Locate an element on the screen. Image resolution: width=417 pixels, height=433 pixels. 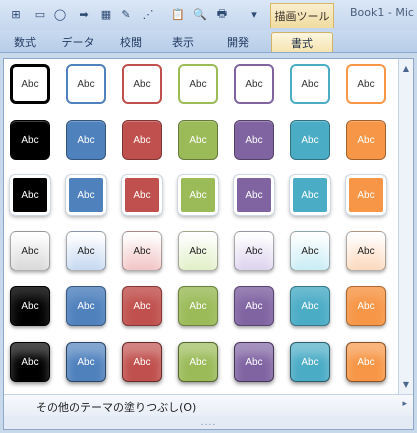
table-icon: ▦ is located at coordinates (106, 14).